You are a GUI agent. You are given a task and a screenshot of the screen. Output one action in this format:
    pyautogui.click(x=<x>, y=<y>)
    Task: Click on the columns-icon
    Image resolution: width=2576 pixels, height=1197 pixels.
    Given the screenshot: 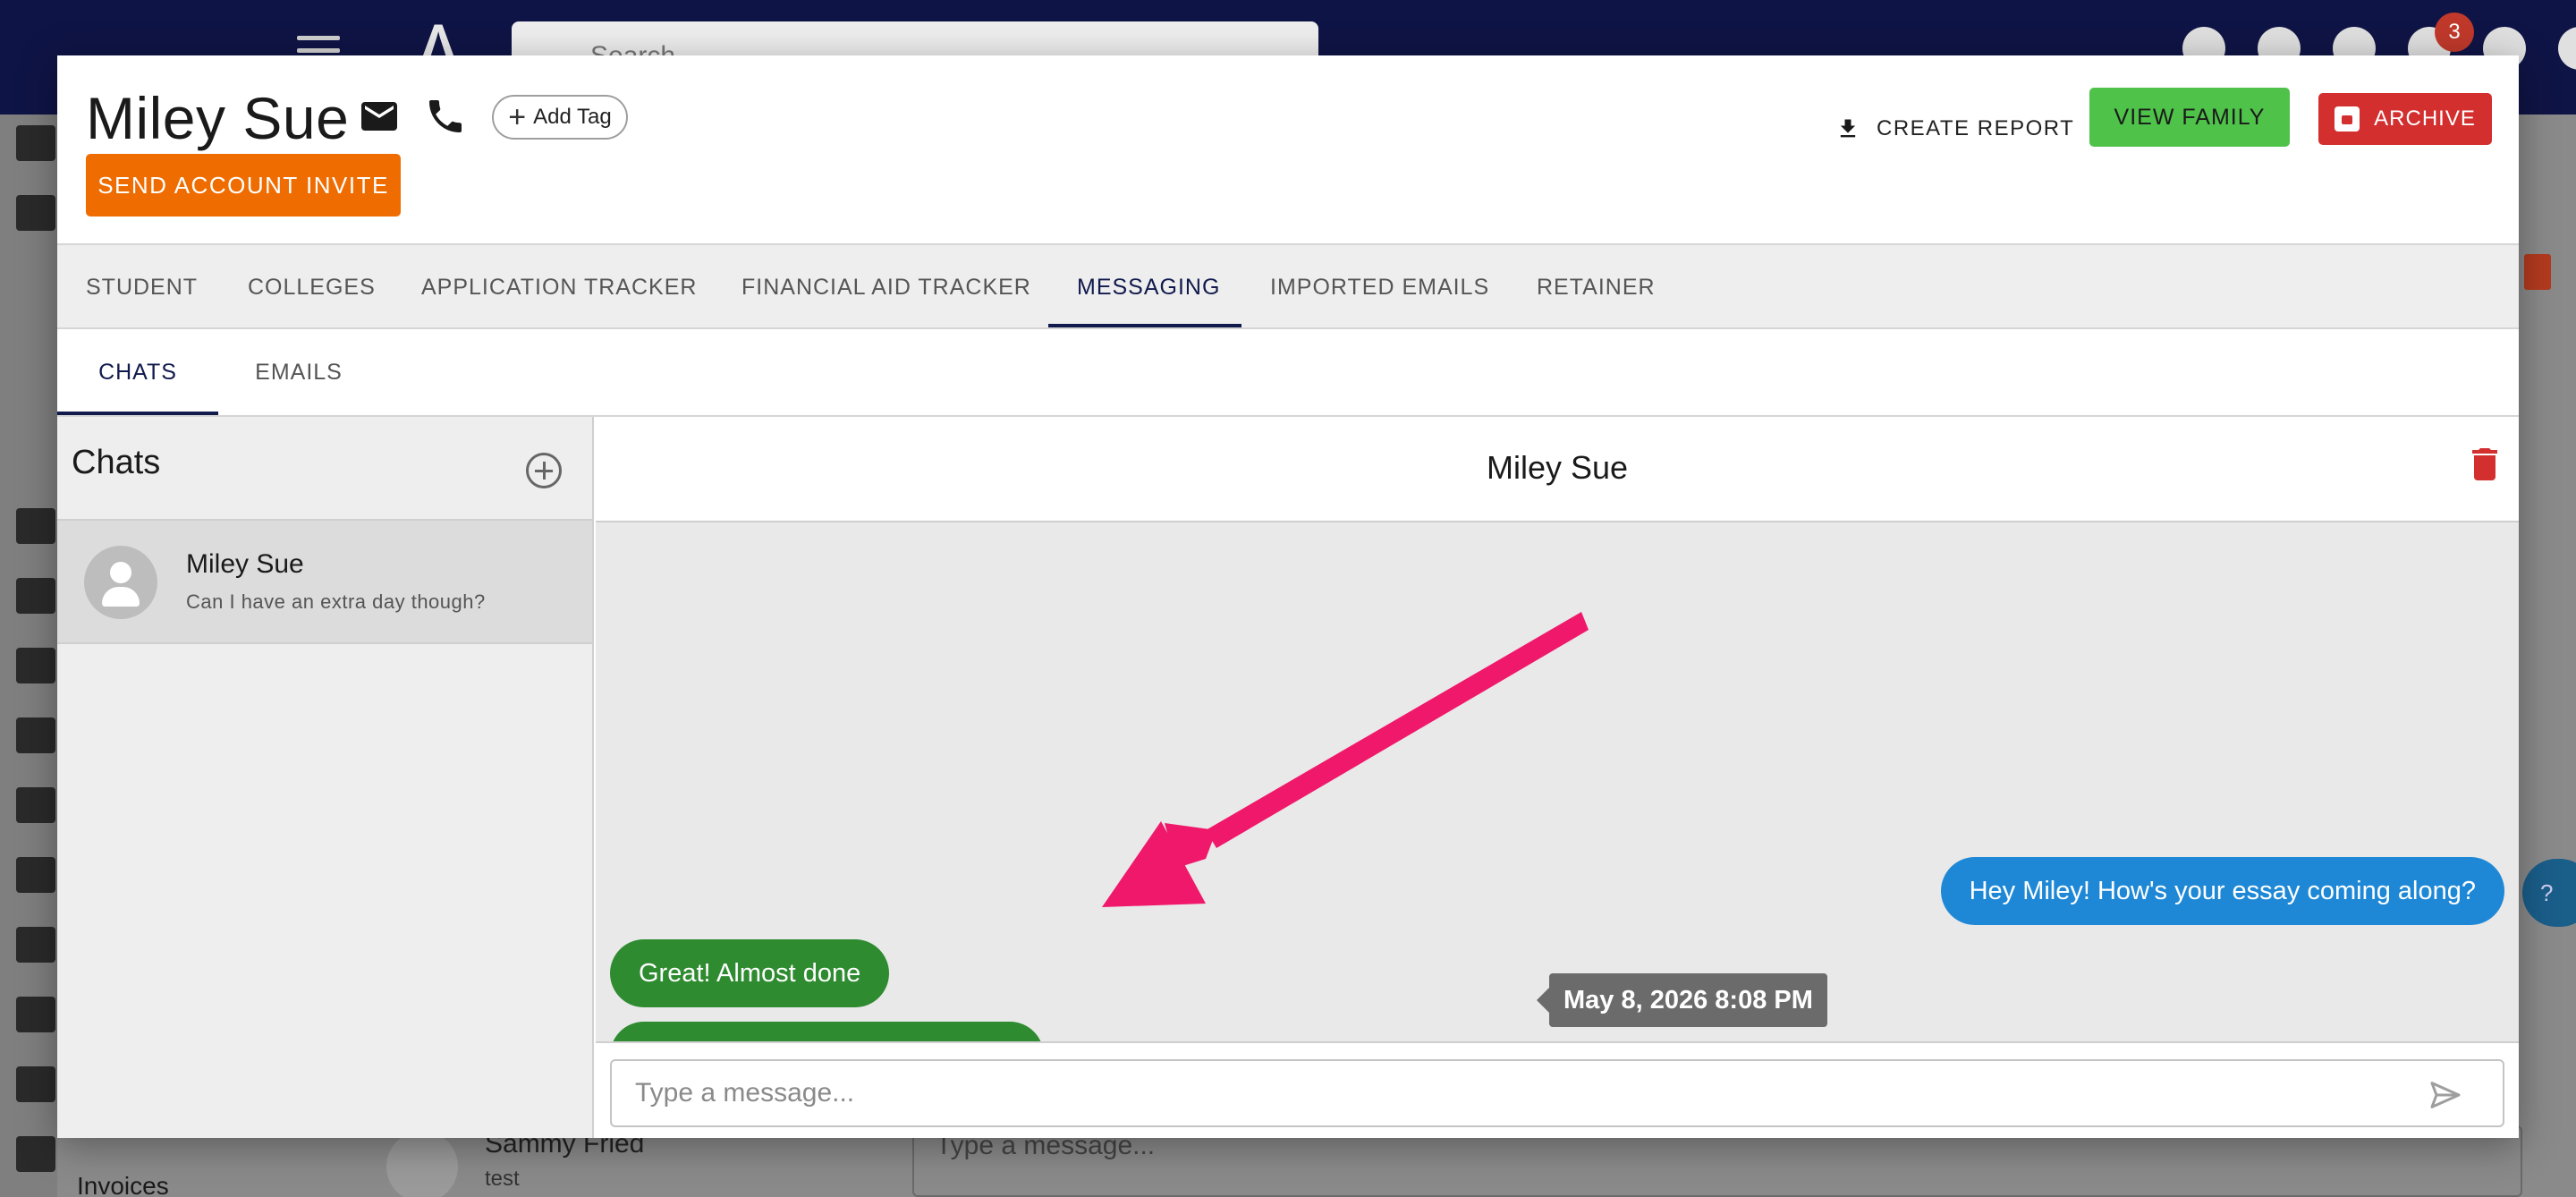 What is the action you would take?
    pyautogui.click(x=35, y=596)
    